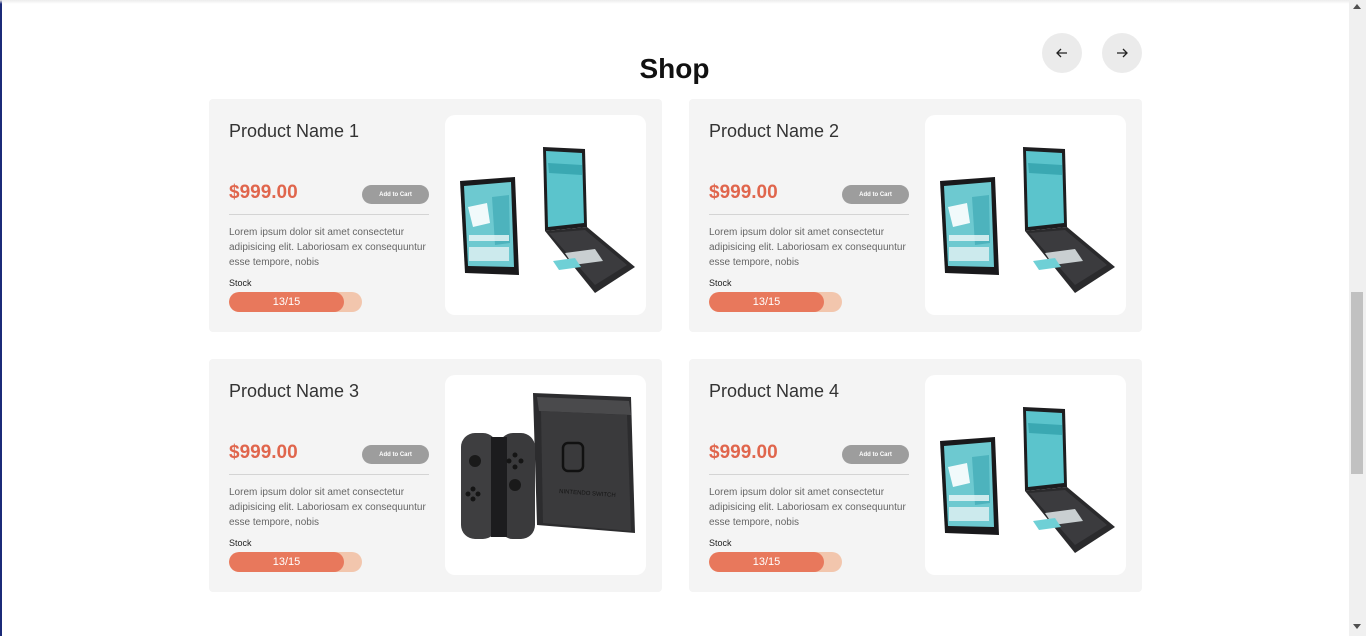  I want to click on product-name: Product Name 1, so click(294, 131).